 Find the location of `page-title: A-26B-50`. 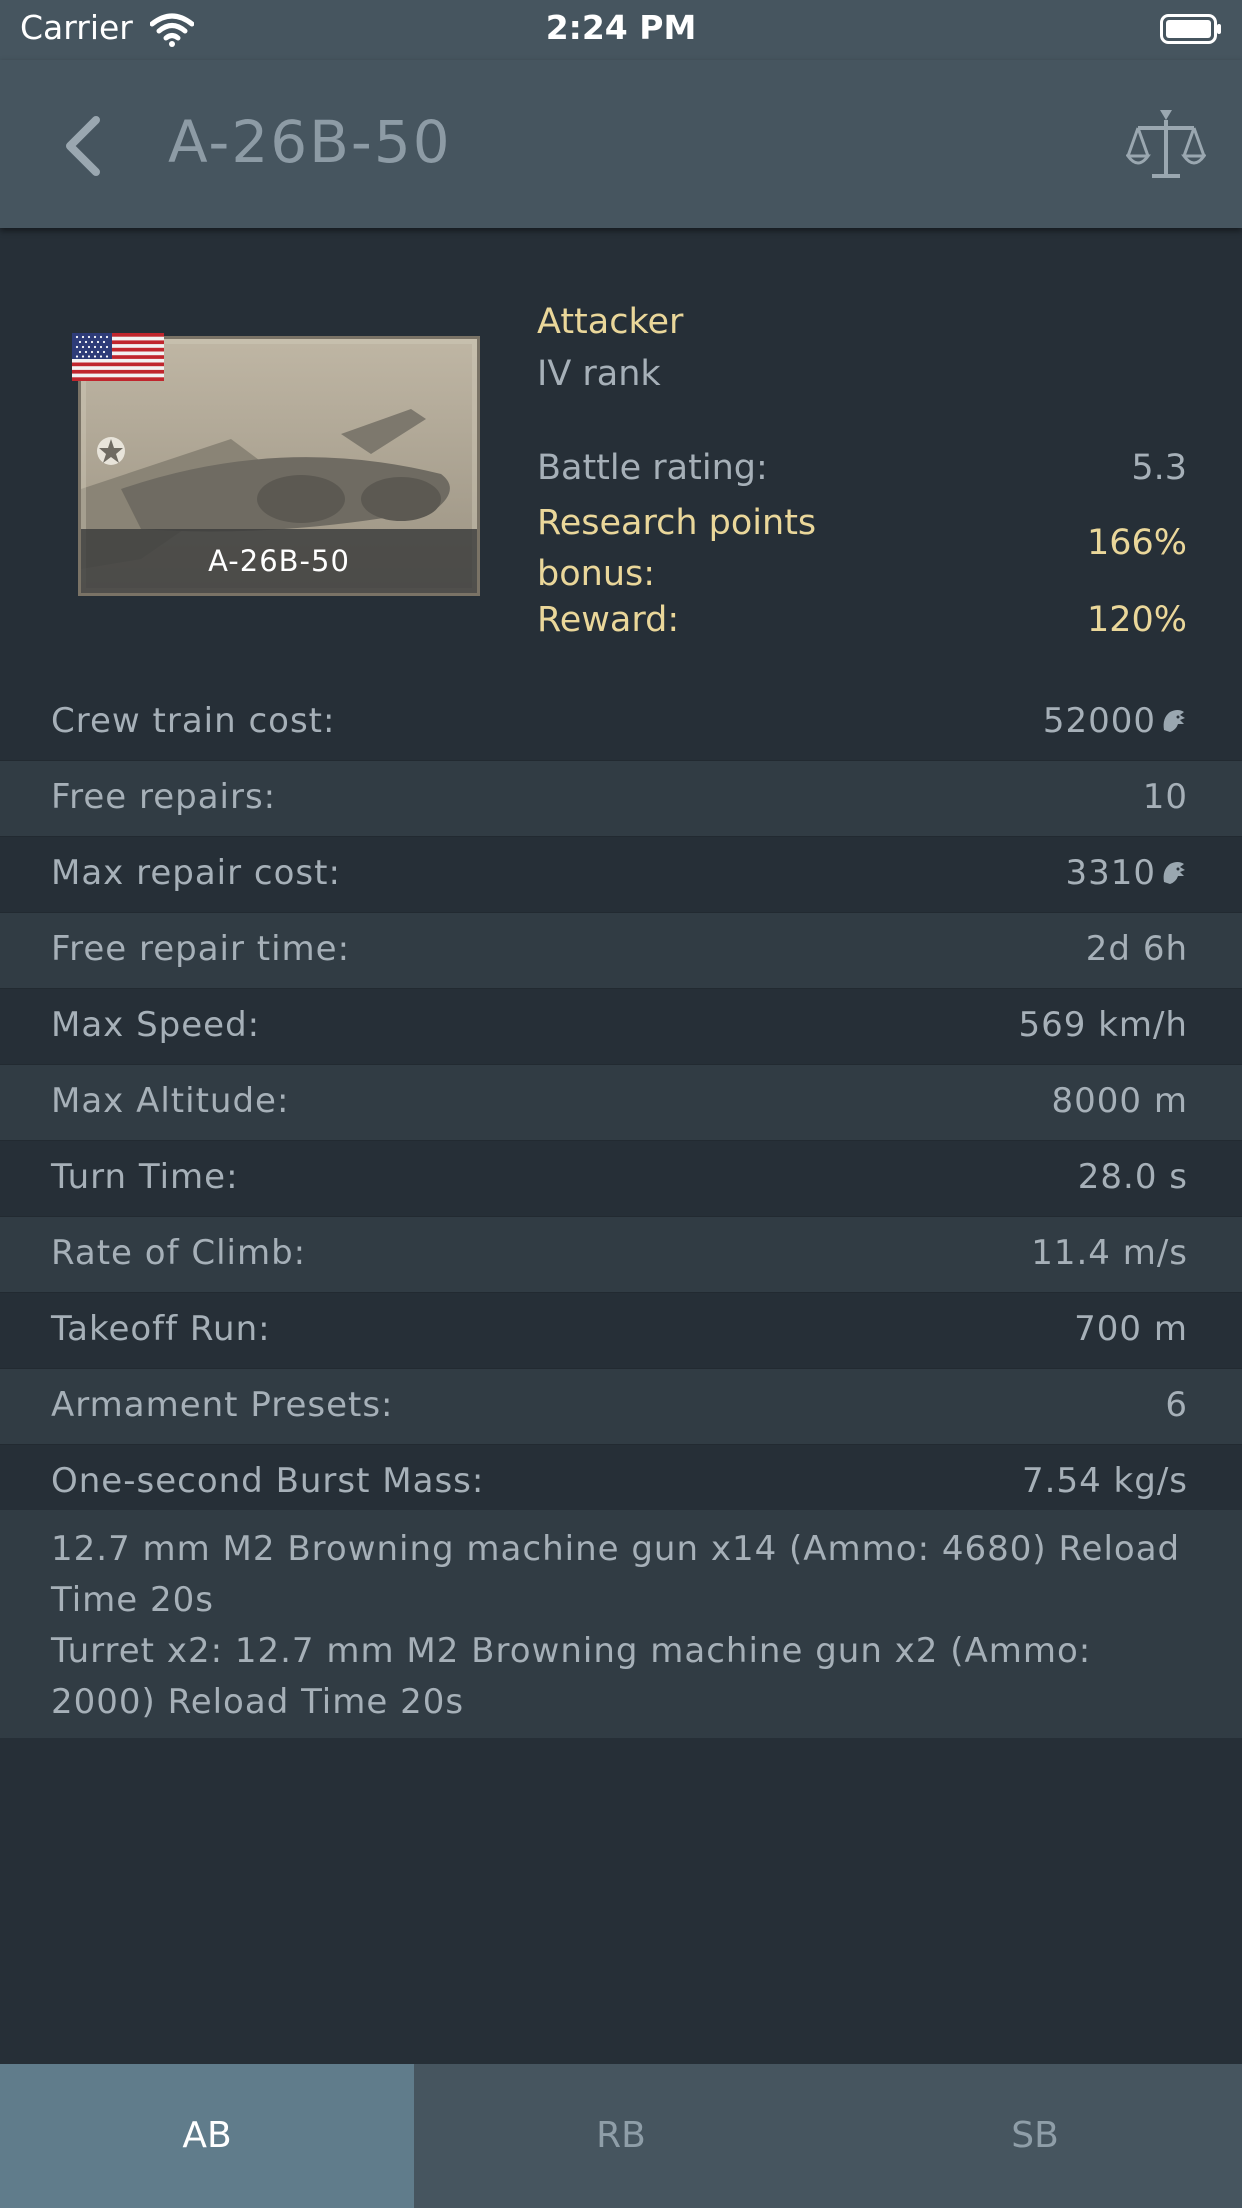

page-title: A-26B-50 is located at coordinates (310, 142).